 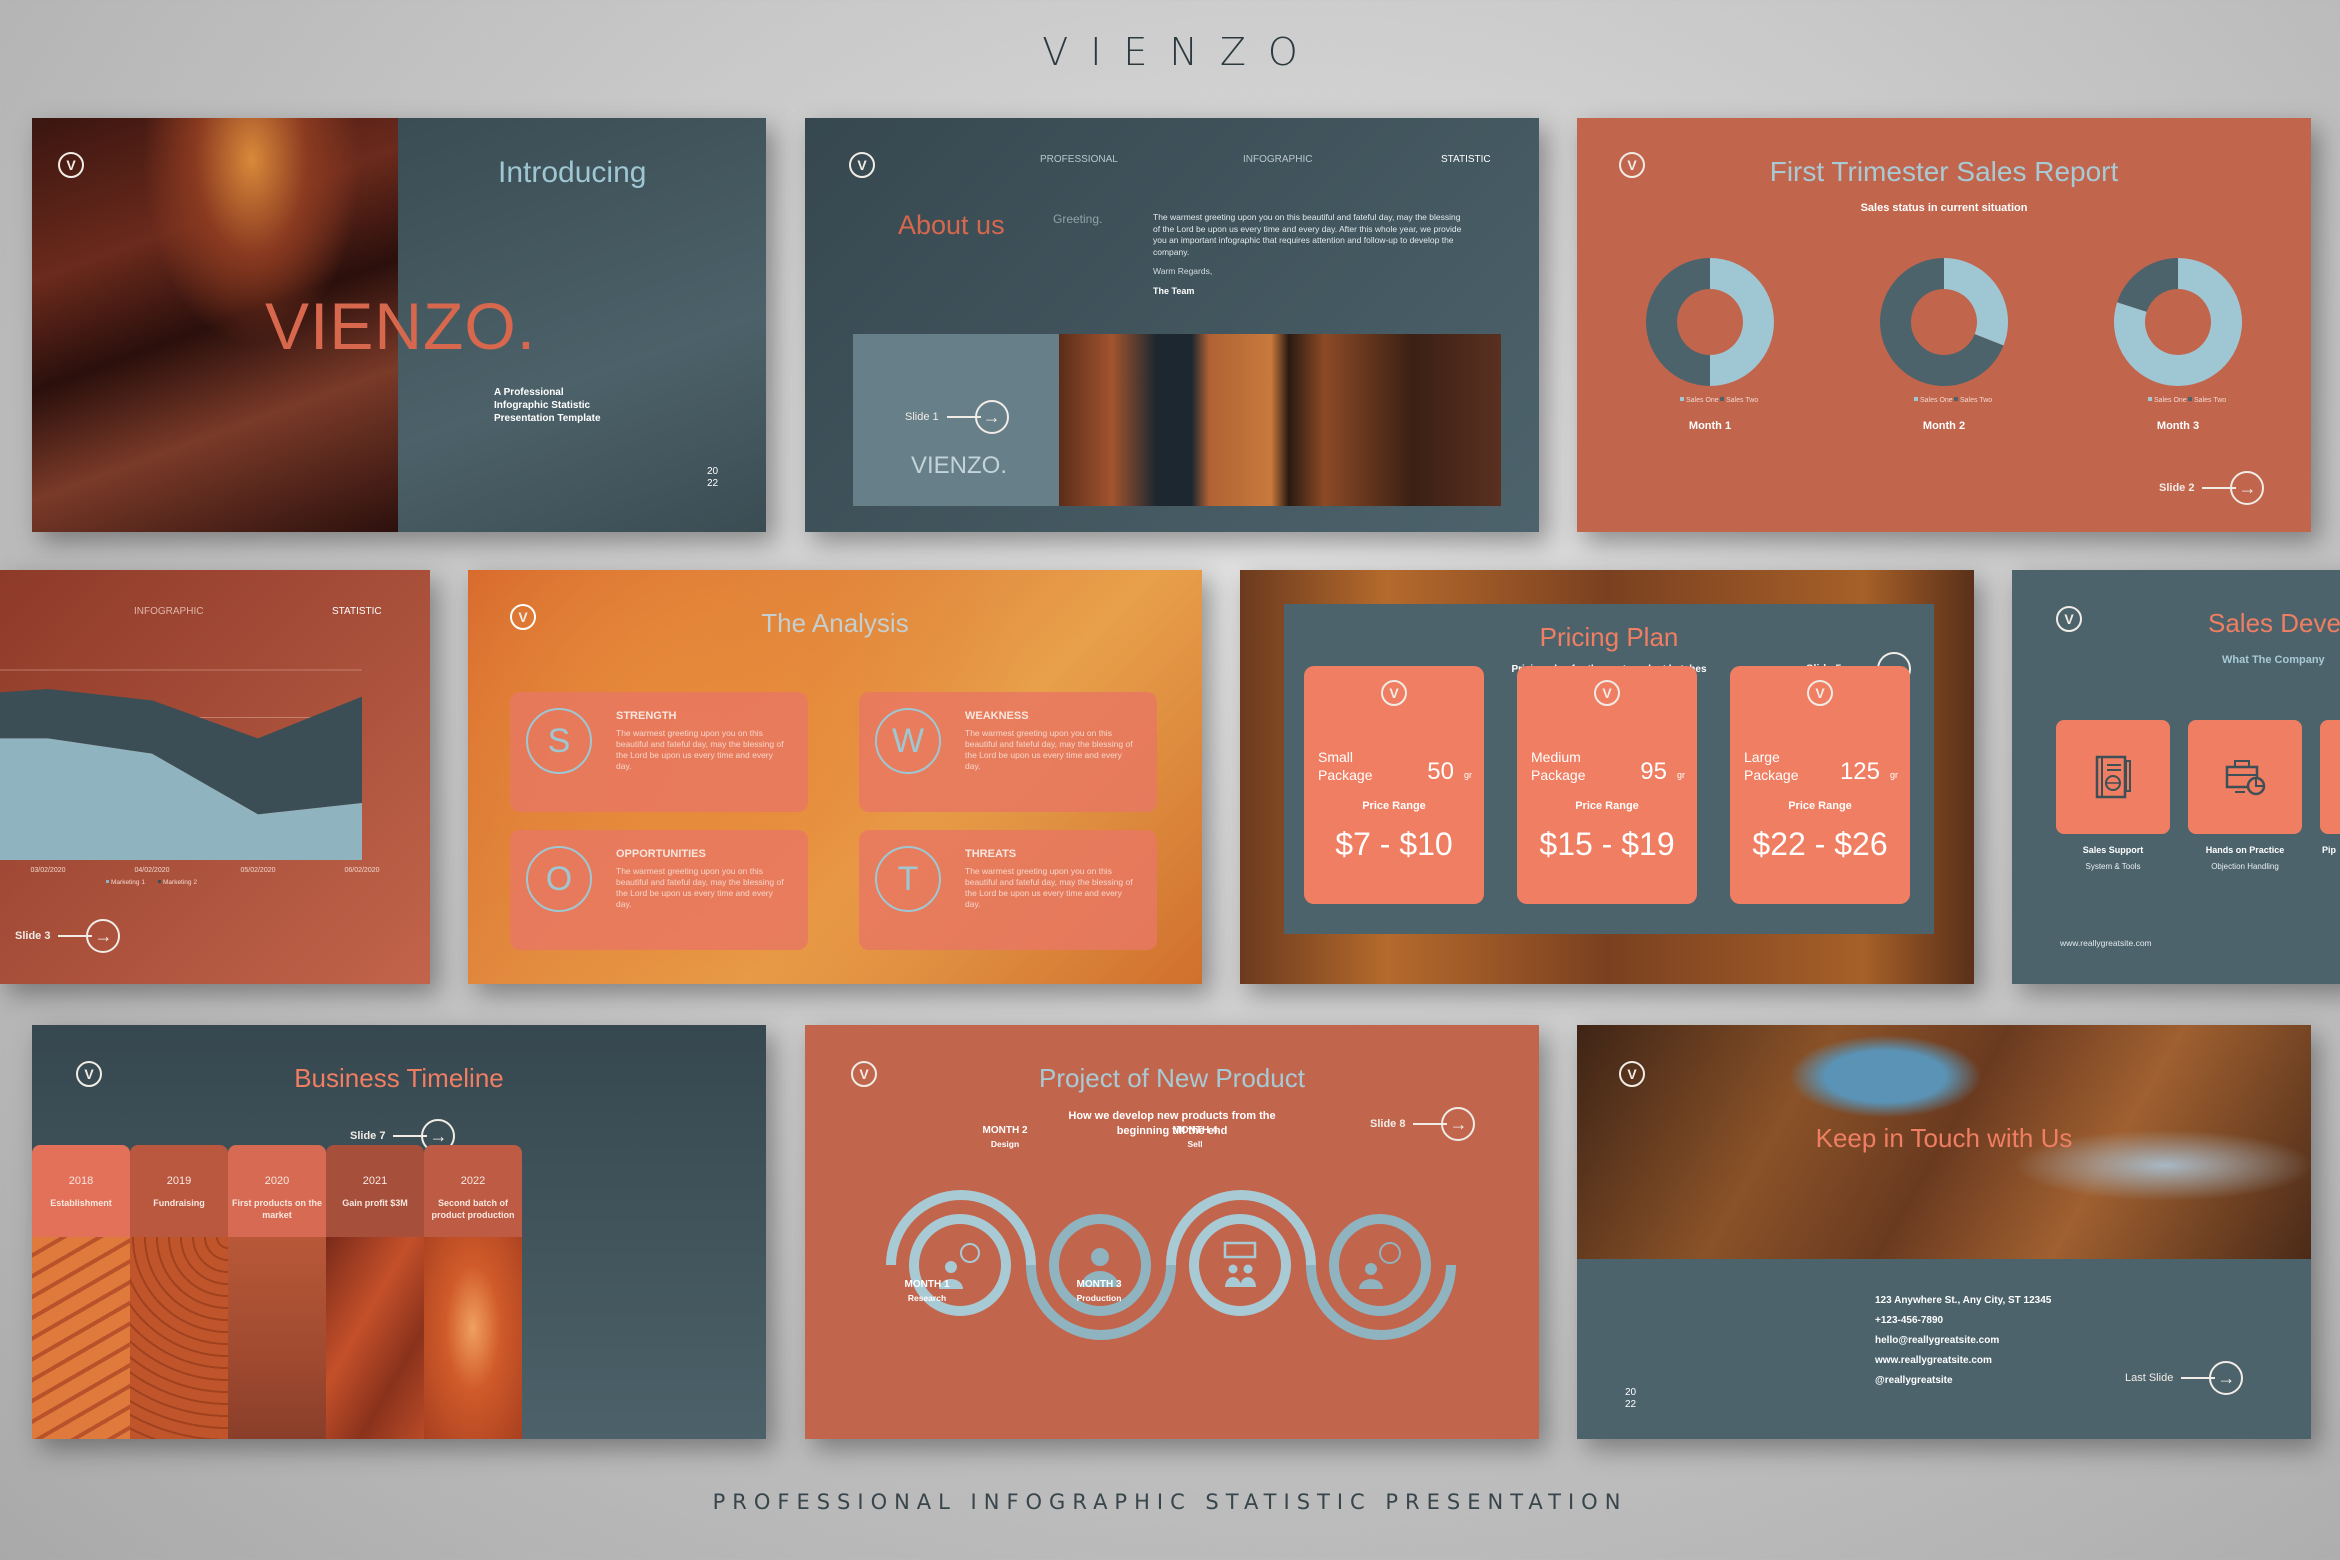 I want to click on year-bottom: 22, so click(x=713, y=483).